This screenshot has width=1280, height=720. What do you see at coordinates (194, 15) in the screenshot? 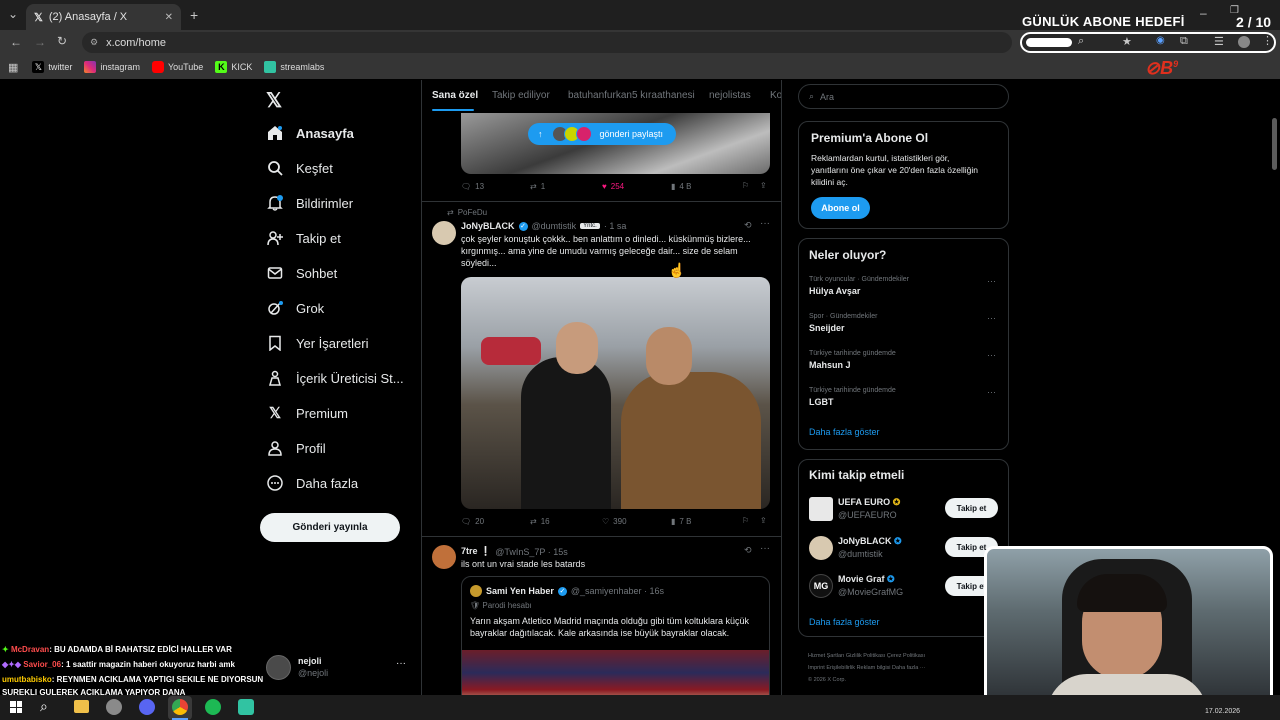
I see `new-tab-icon: +` at bounding box center [194, 15].